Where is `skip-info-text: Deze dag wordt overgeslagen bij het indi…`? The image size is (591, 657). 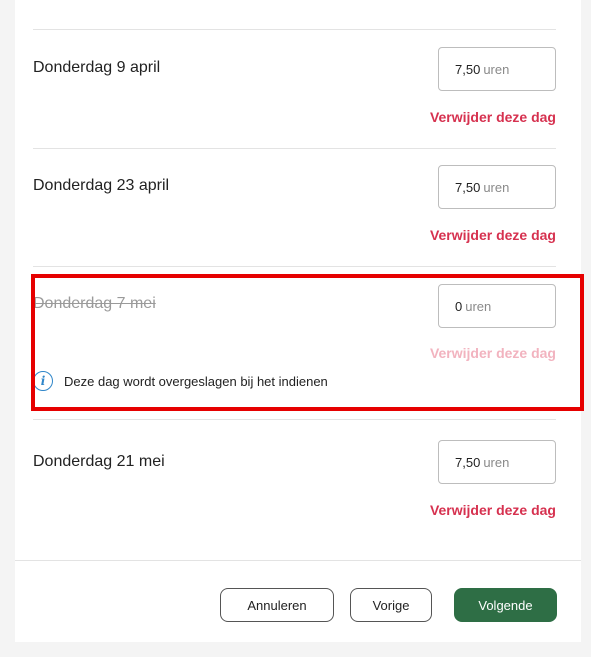 skip-info-text: Deze dag wordt overgeslagen bij het indi… is located at coordinates (196, 381).